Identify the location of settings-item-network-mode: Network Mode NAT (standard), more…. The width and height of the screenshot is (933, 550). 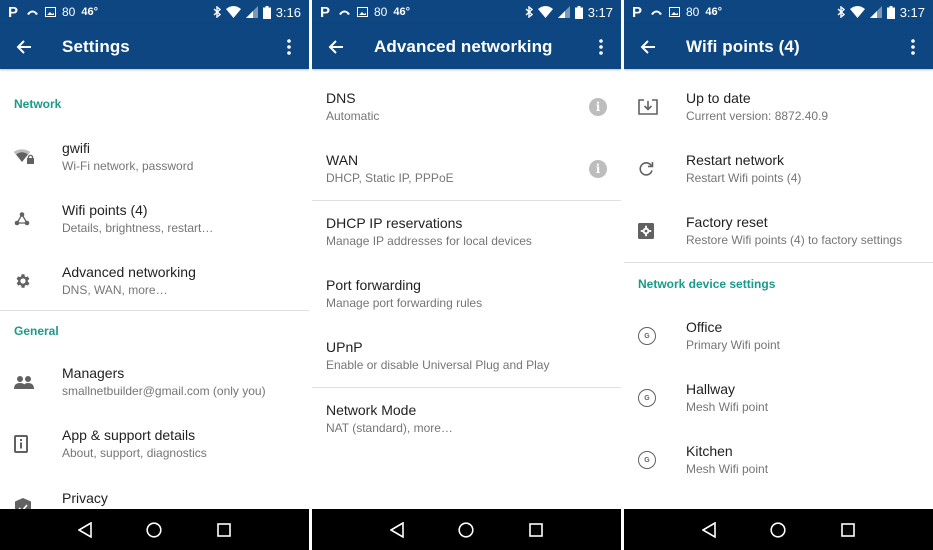
(466, 419).